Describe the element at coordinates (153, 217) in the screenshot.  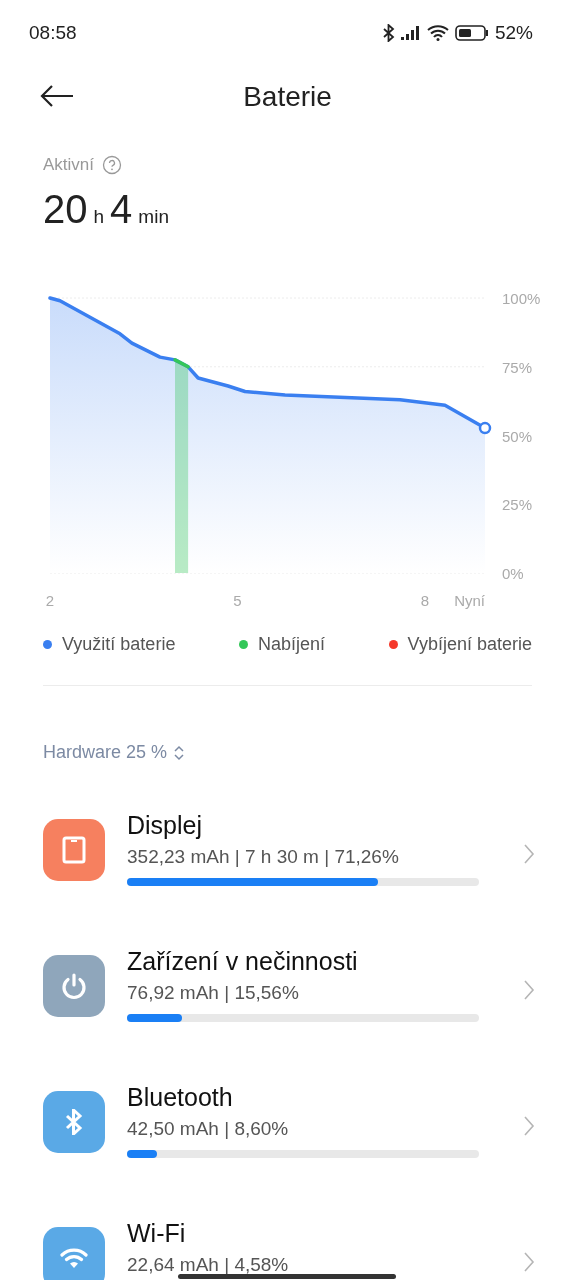
I see `minutes-unit: min` at that location.